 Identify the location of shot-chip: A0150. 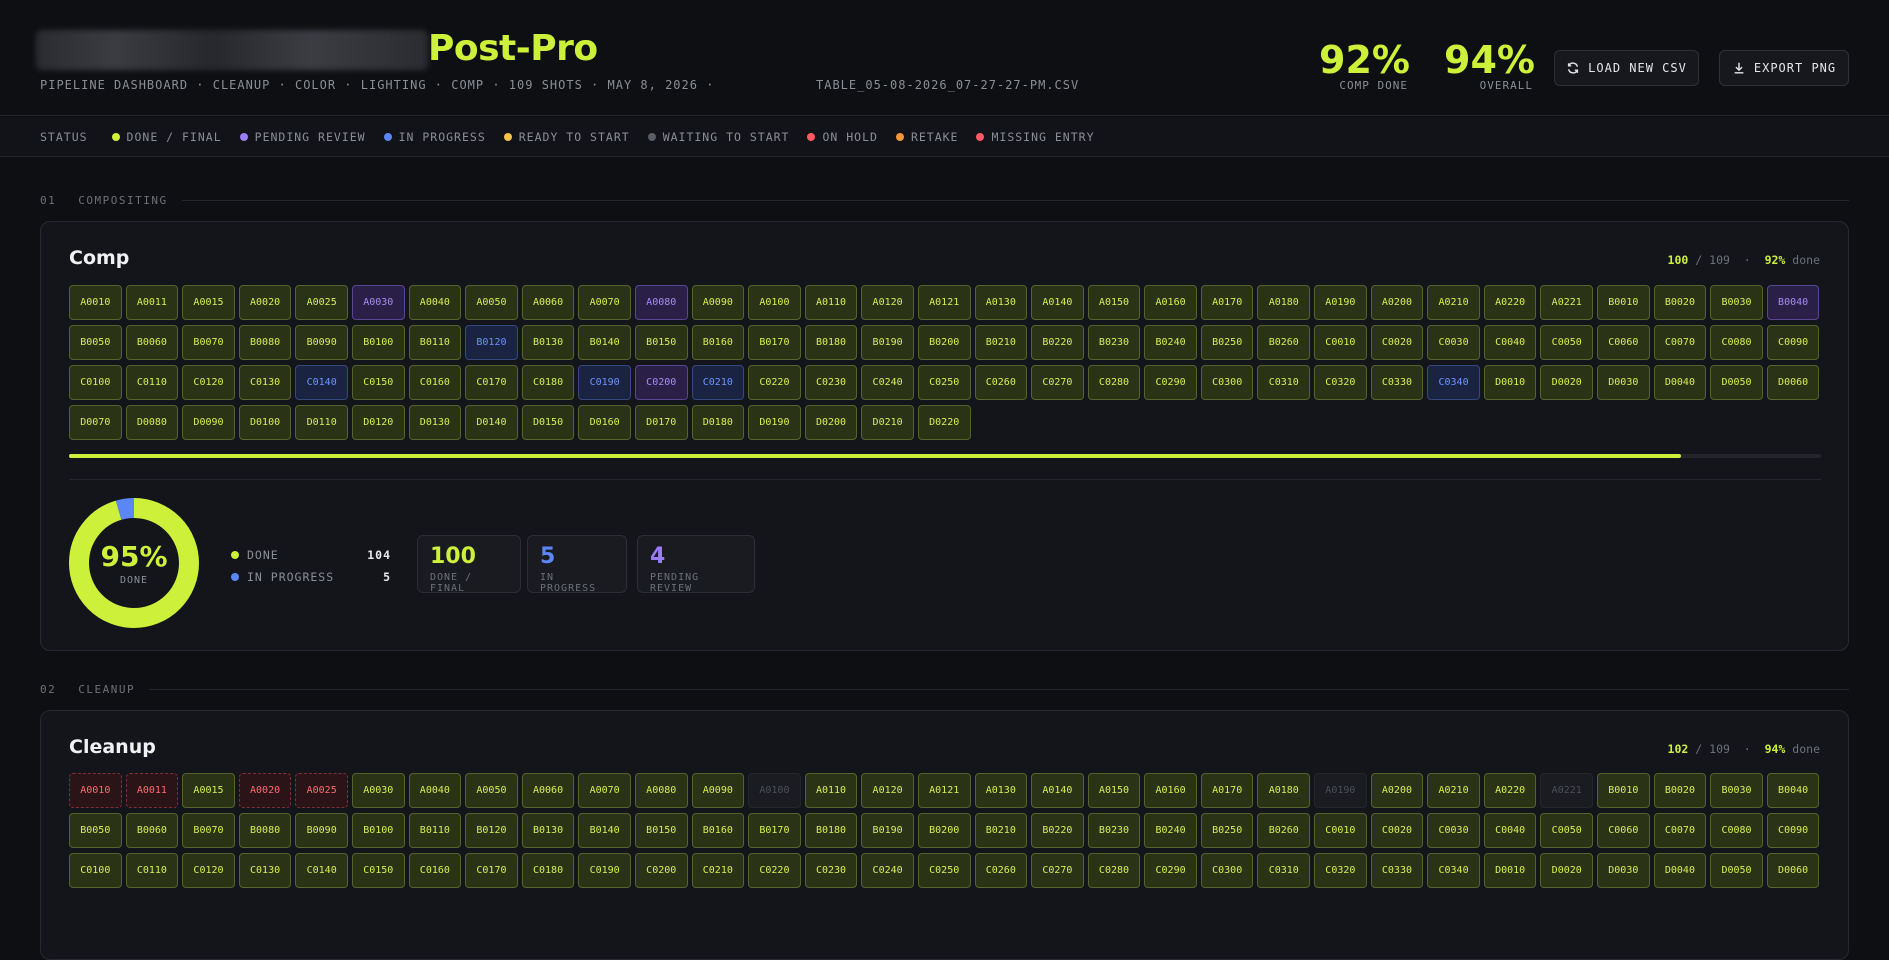
(1114, 302).